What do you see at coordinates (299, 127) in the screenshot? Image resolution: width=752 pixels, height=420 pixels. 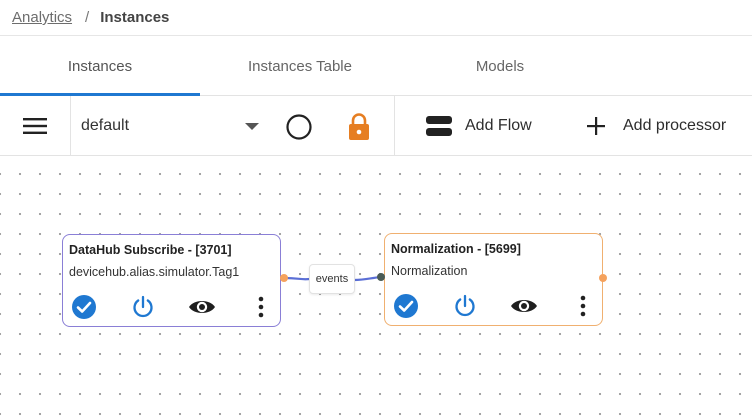 I see `circle-outline-icon` at bounding box center [299, 127].